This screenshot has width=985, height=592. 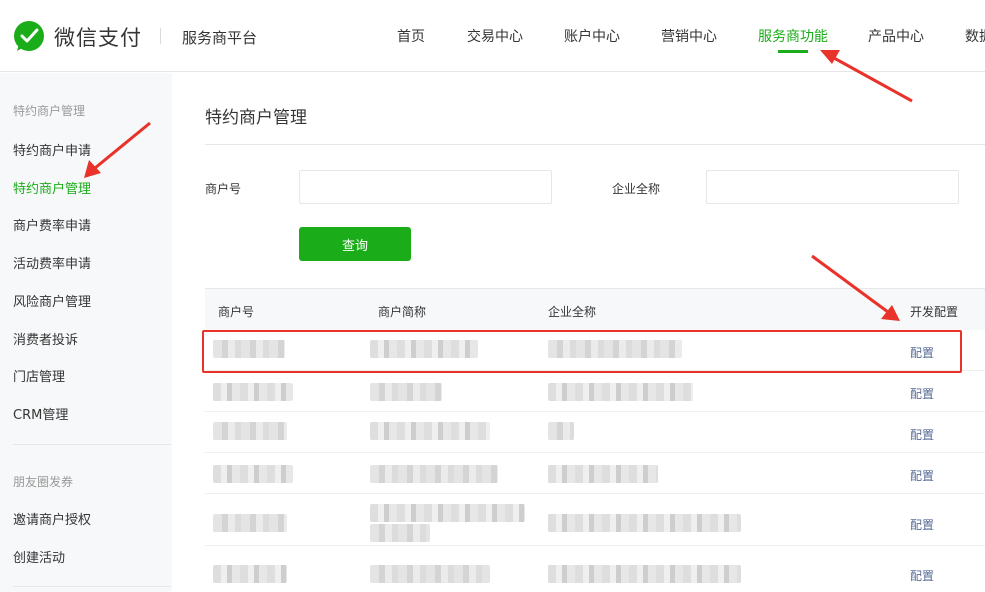 I want to click on nav-data: 数据, so click(x=975, y=36).